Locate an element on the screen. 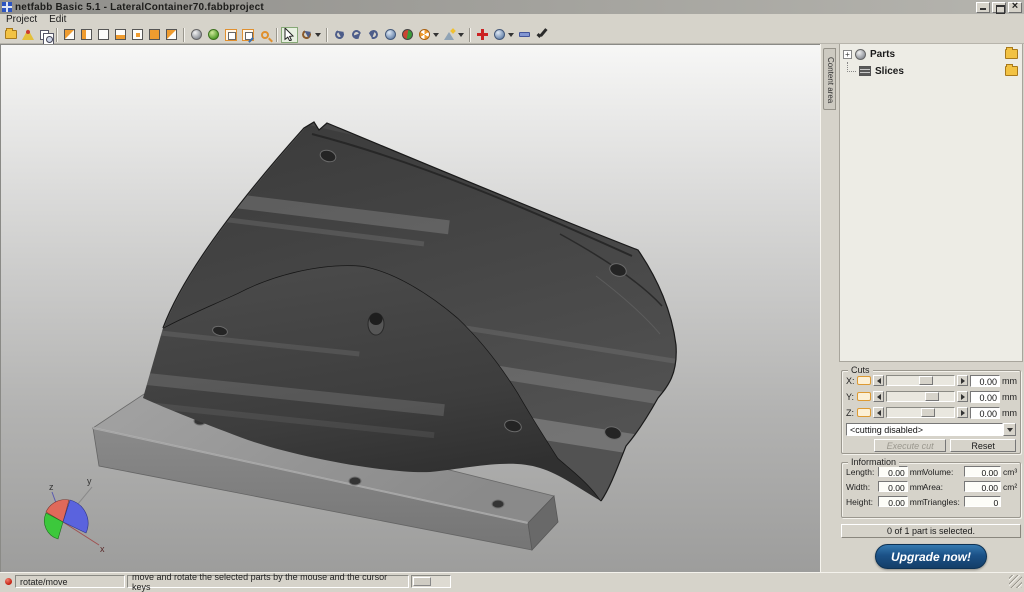 The height and width of the screenshot is (592, 1024). cut-x-slider-right-icon is located at coordinates (962, 380).